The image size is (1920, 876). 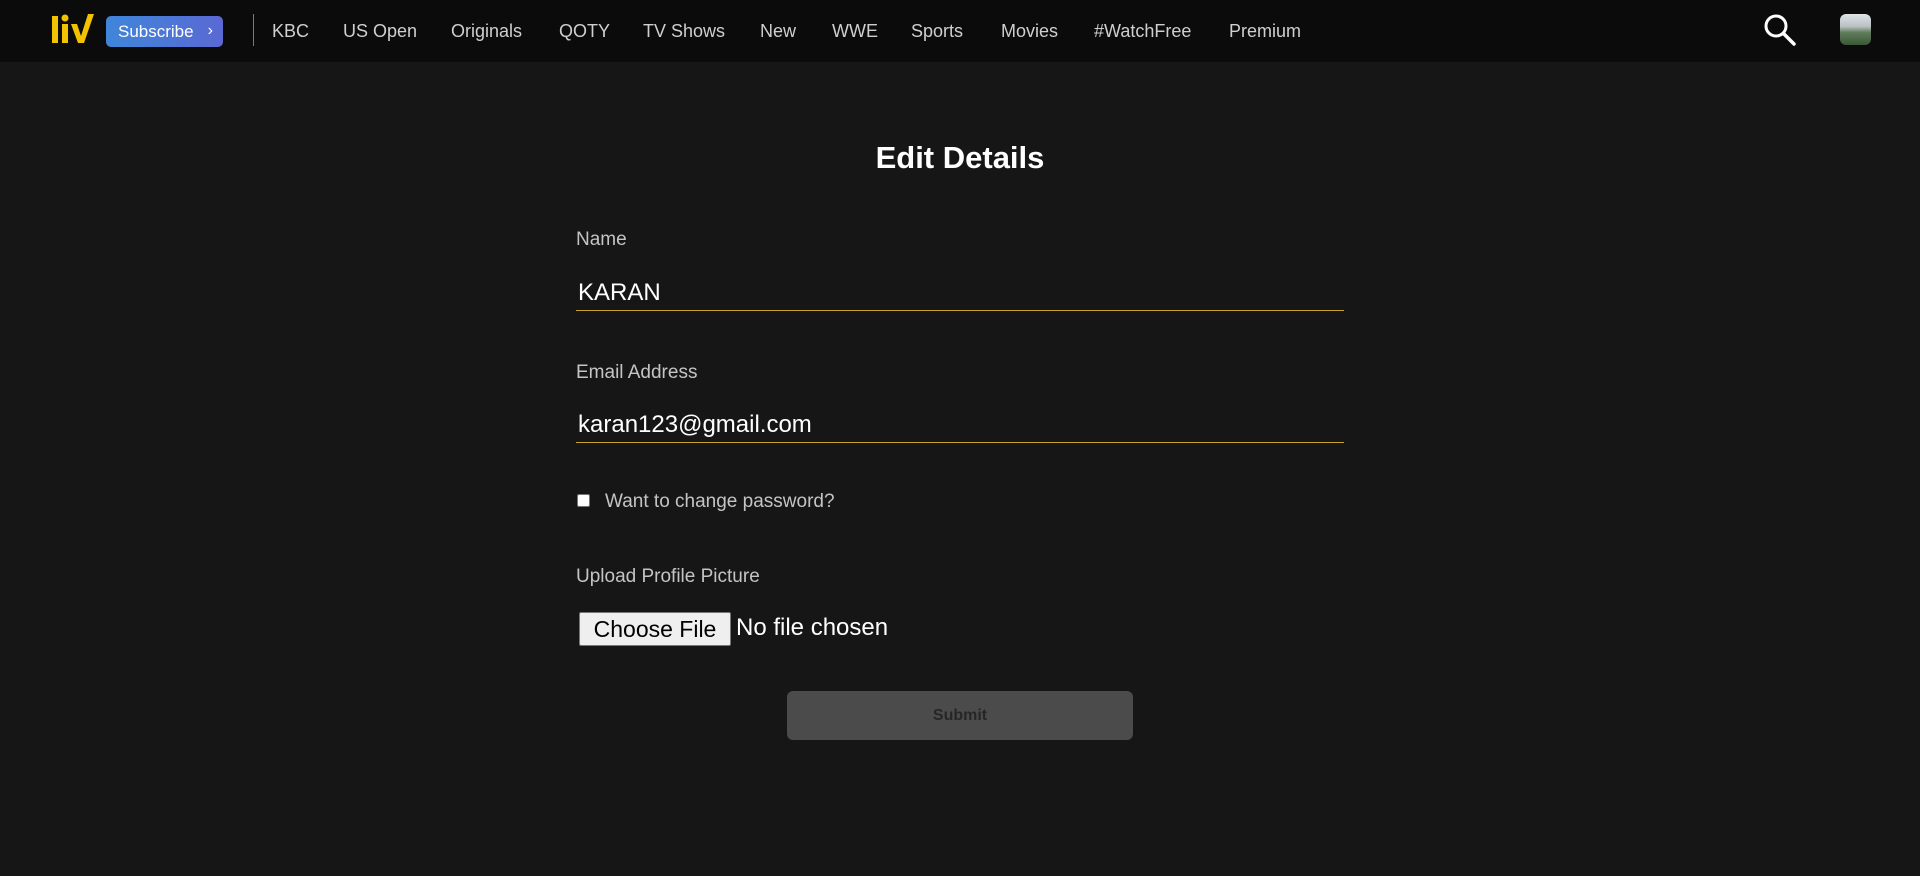 I want to click on change-password-label: Want to change password?, so click(x=720, y=502).